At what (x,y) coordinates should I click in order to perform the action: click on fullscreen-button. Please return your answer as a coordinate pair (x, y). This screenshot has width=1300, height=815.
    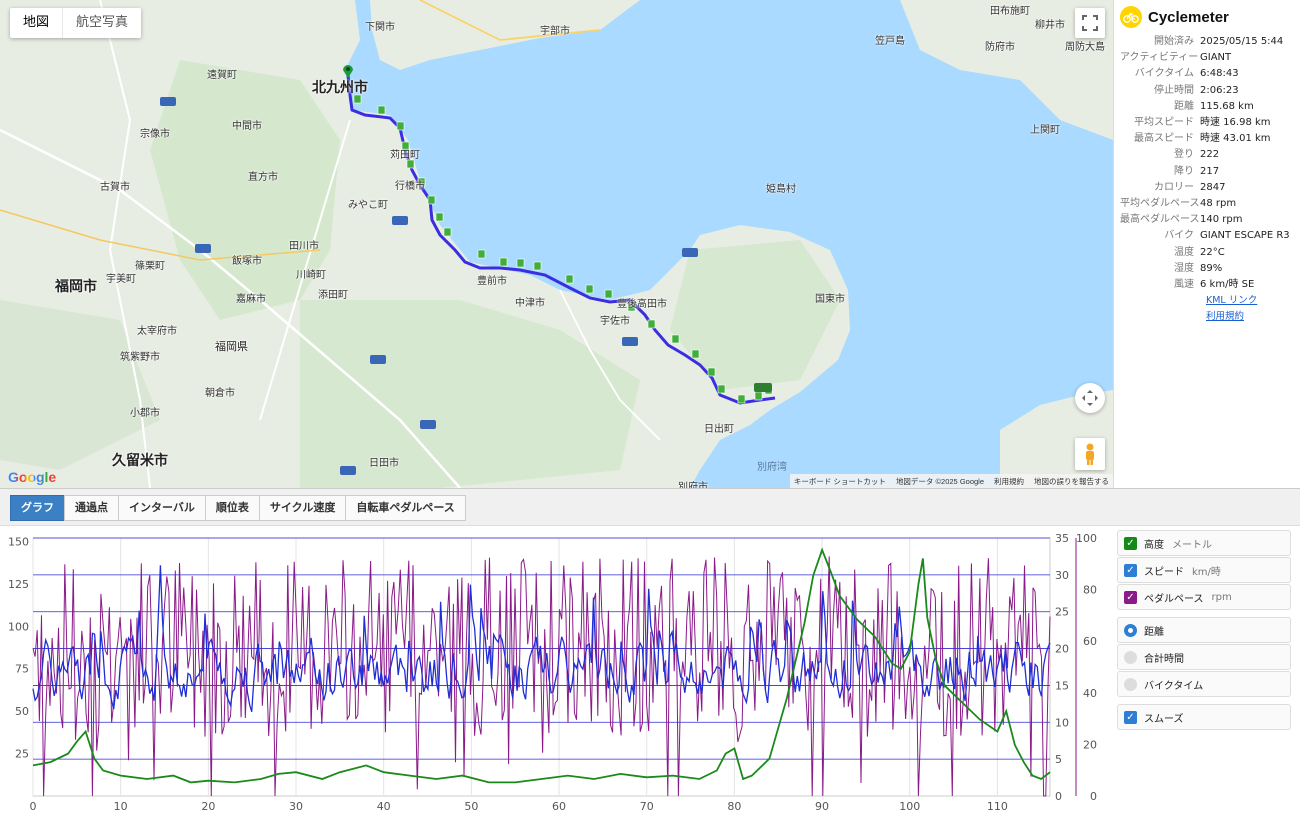
    Looking at the image, I should click on (1090, 23).